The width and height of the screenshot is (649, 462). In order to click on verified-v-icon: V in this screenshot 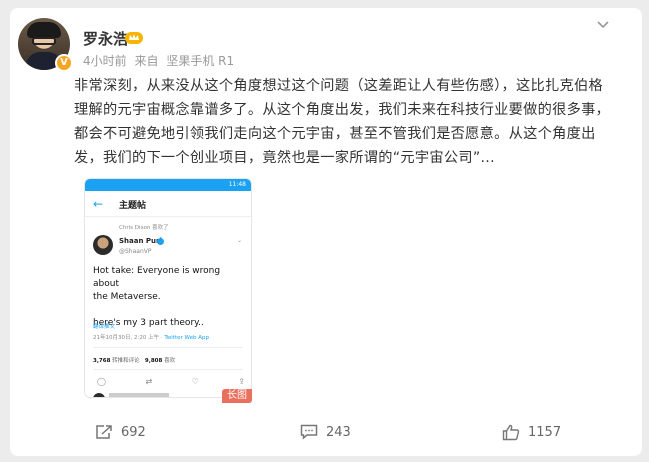, I will do `click(64, 63)`.